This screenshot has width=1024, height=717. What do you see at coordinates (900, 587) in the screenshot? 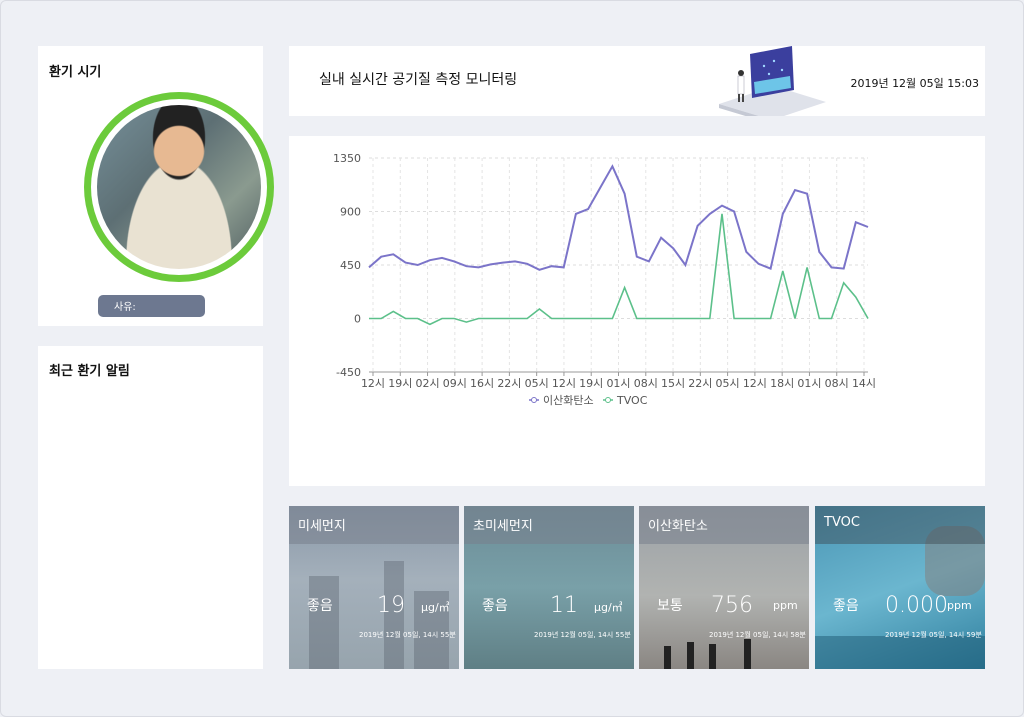
I see `tvoc-card: TVOC 좋음 0.000 ppm 2019년 12월 05일, 14시 59분` at bounding box center [900, 587].